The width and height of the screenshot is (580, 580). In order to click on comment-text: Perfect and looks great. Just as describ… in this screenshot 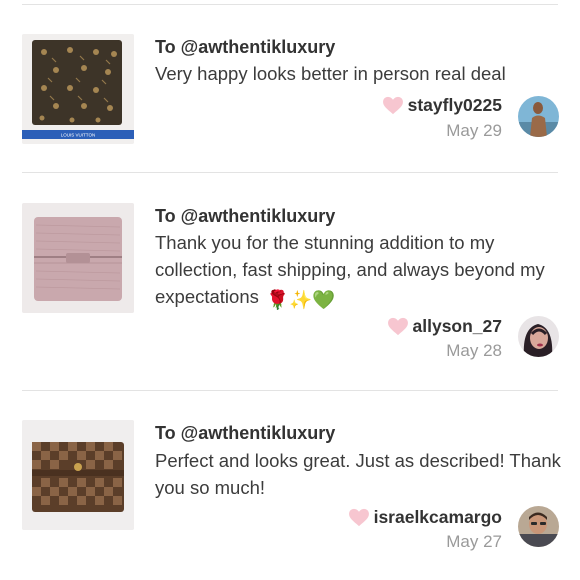, I will do `click(358, 474)`.